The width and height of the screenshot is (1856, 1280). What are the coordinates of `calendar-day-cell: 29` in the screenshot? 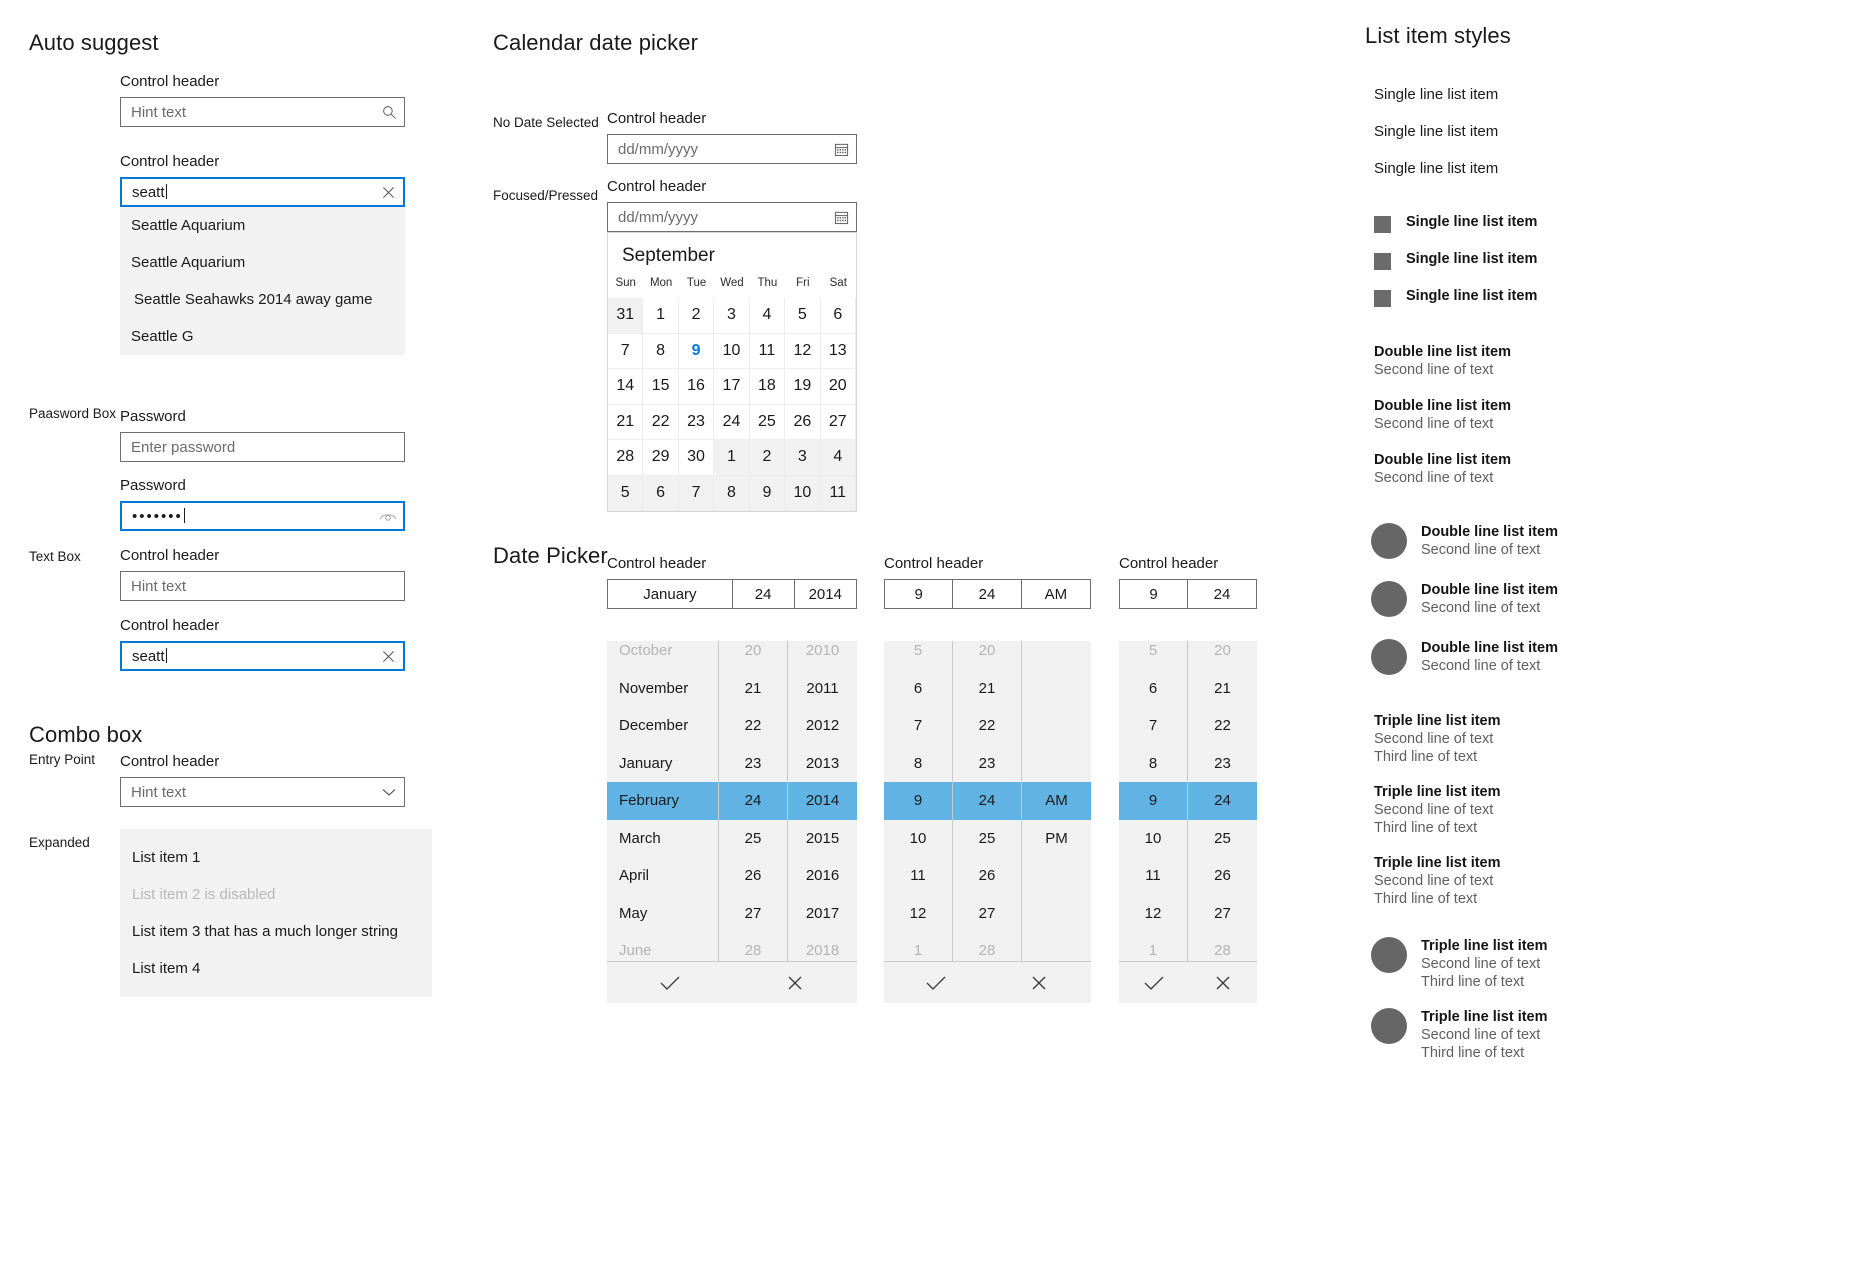 It's located at (661, 458).